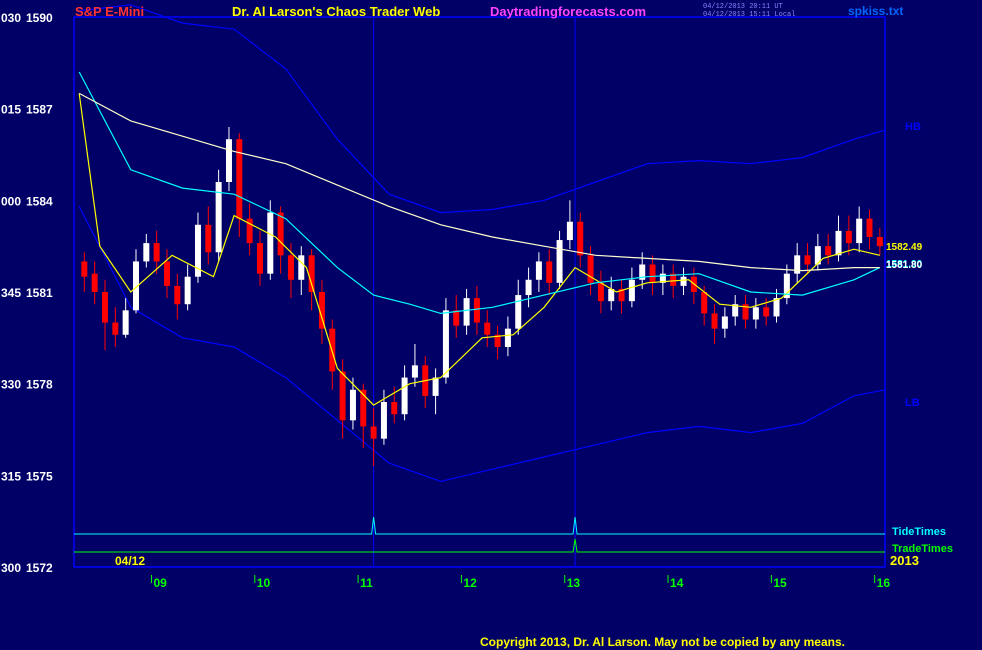 This screenshot has height=650, width=982. I want to click on y-tick-code: 030, so click(11, 18).